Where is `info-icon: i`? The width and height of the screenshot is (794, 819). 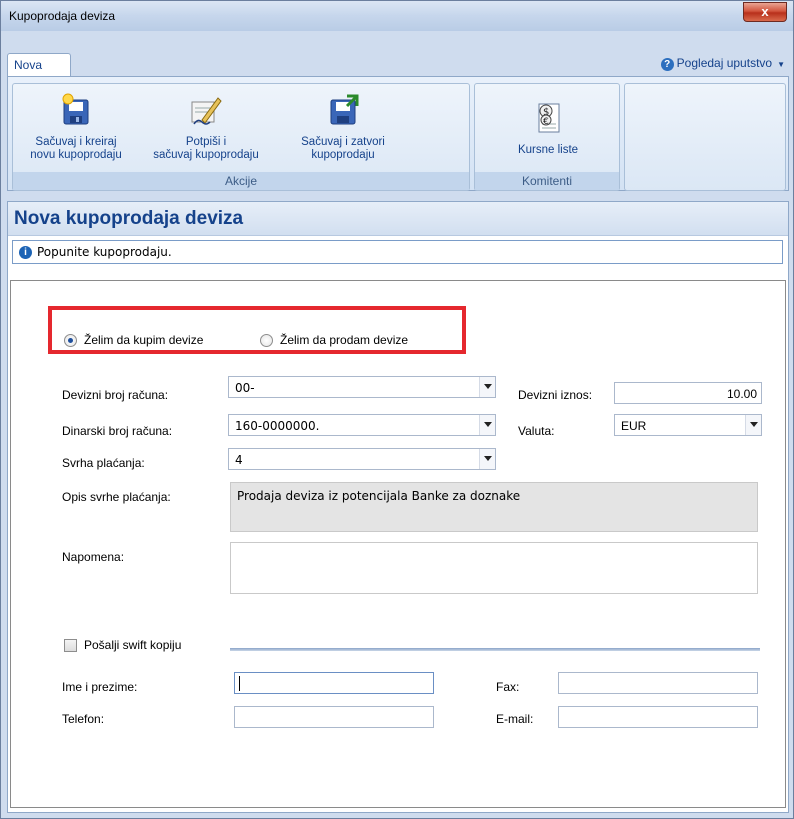
info-icon: i is located at coordinates (25, 252).